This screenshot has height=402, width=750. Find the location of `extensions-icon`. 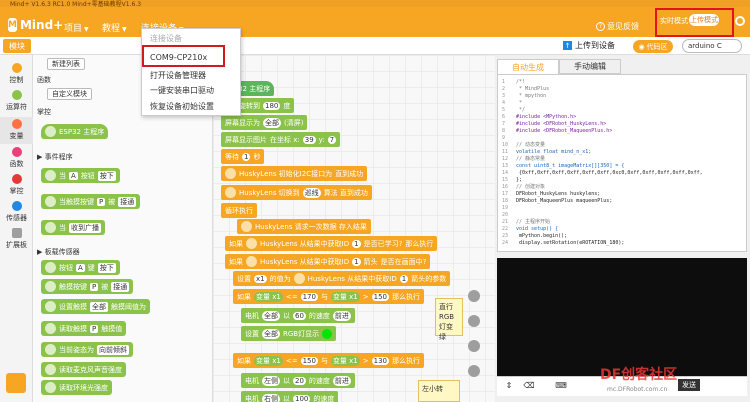

extensions-icon is located at coordinates (16, 383).